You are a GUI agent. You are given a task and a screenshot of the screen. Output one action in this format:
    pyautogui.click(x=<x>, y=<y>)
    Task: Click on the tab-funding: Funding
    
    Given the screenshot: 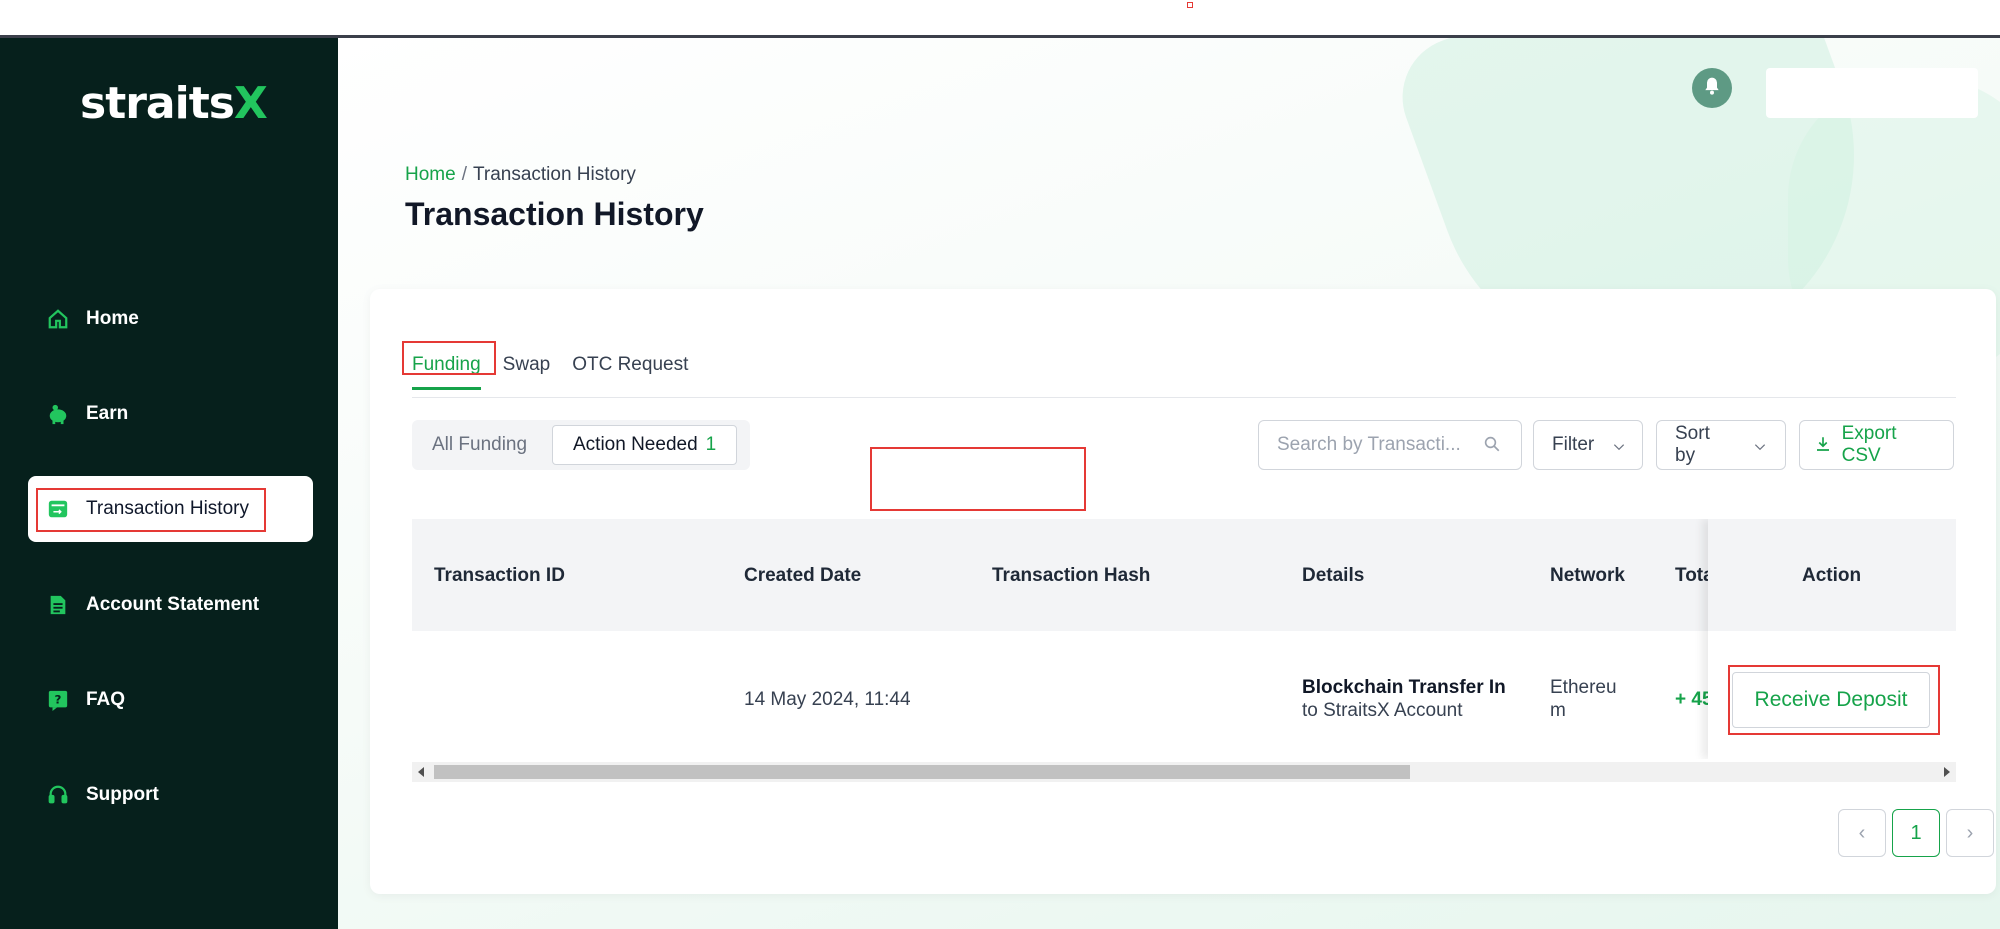 What is the action you would take?
    pyautogui.click(x=449, y=365)
    